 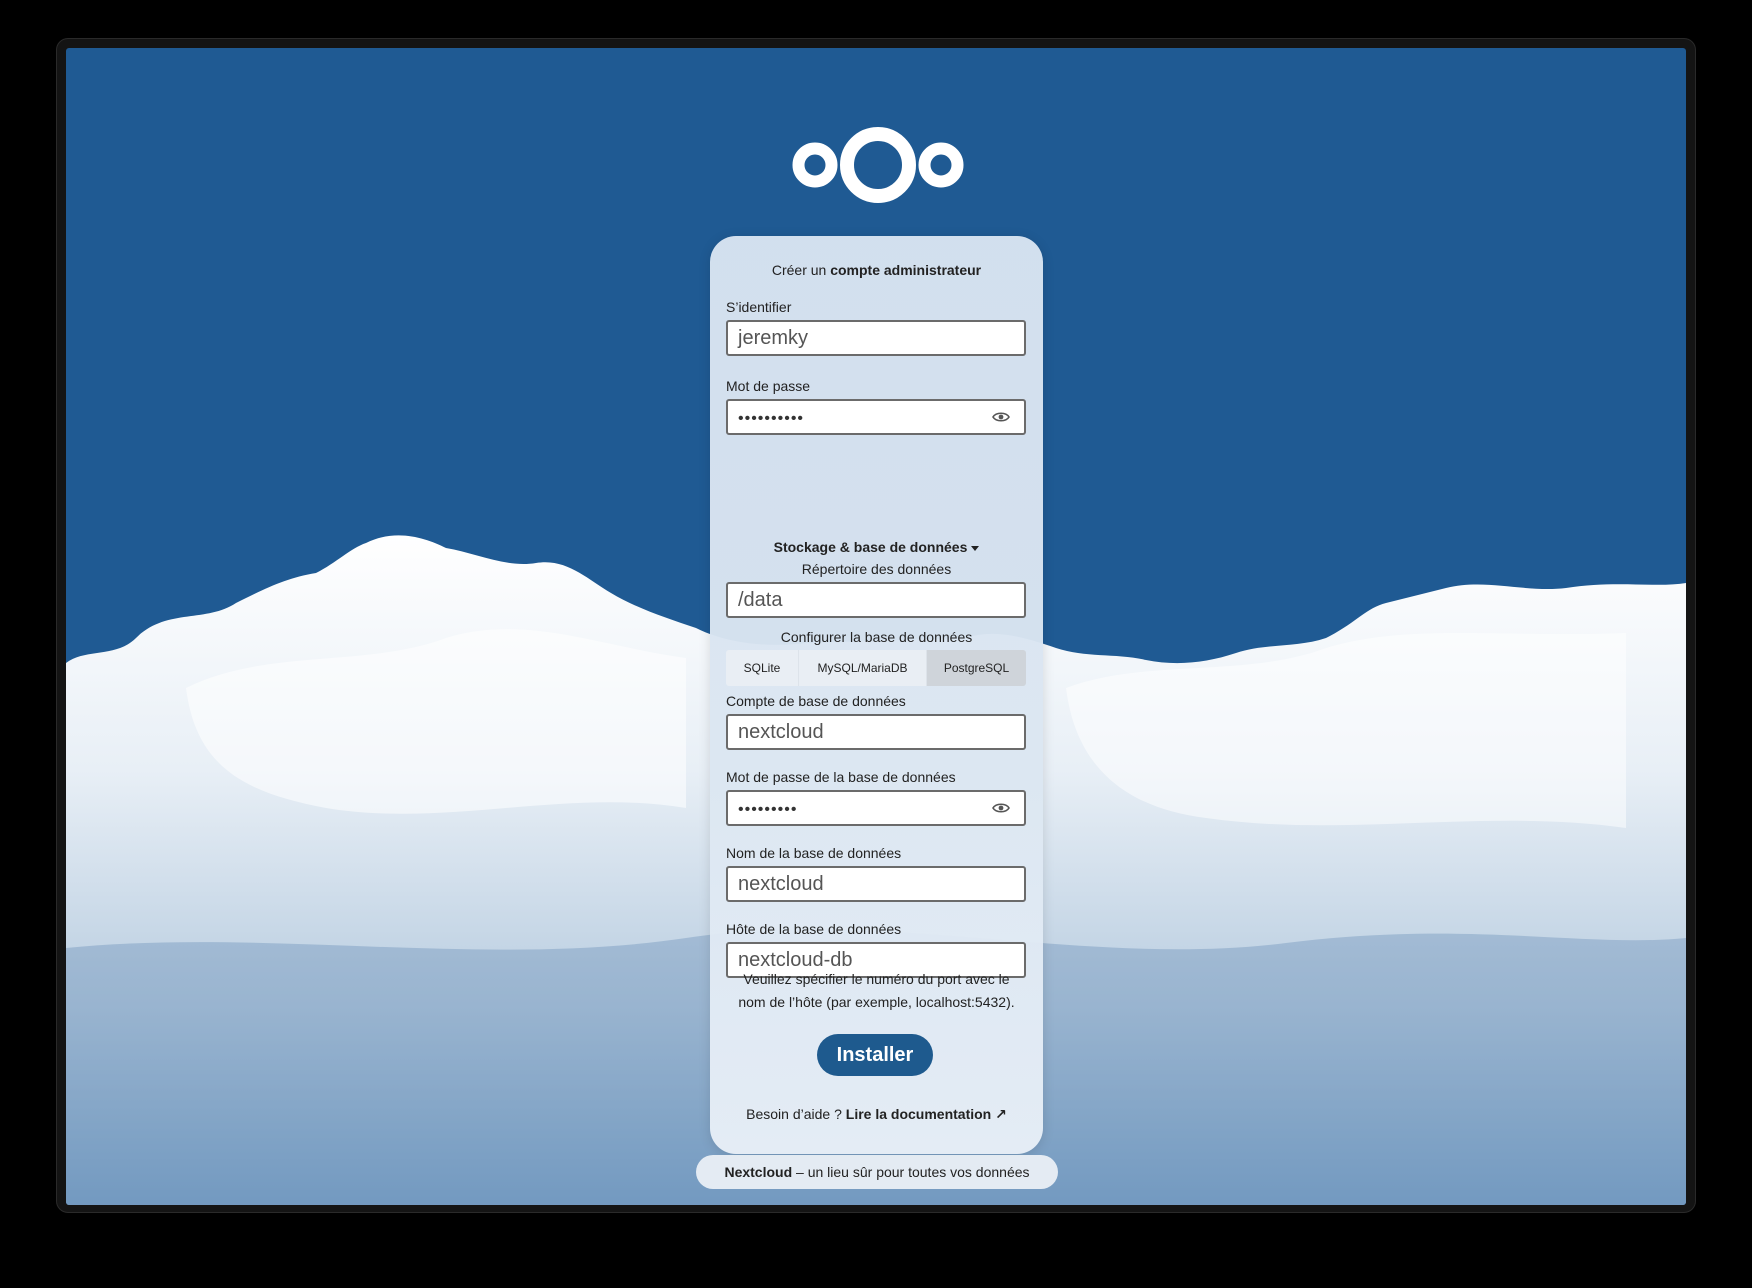 What do you see at coordinates (758, 1172) in the screenshot?
I see `footer-brand: Nextcloud` at bounding box center [758, 1172].